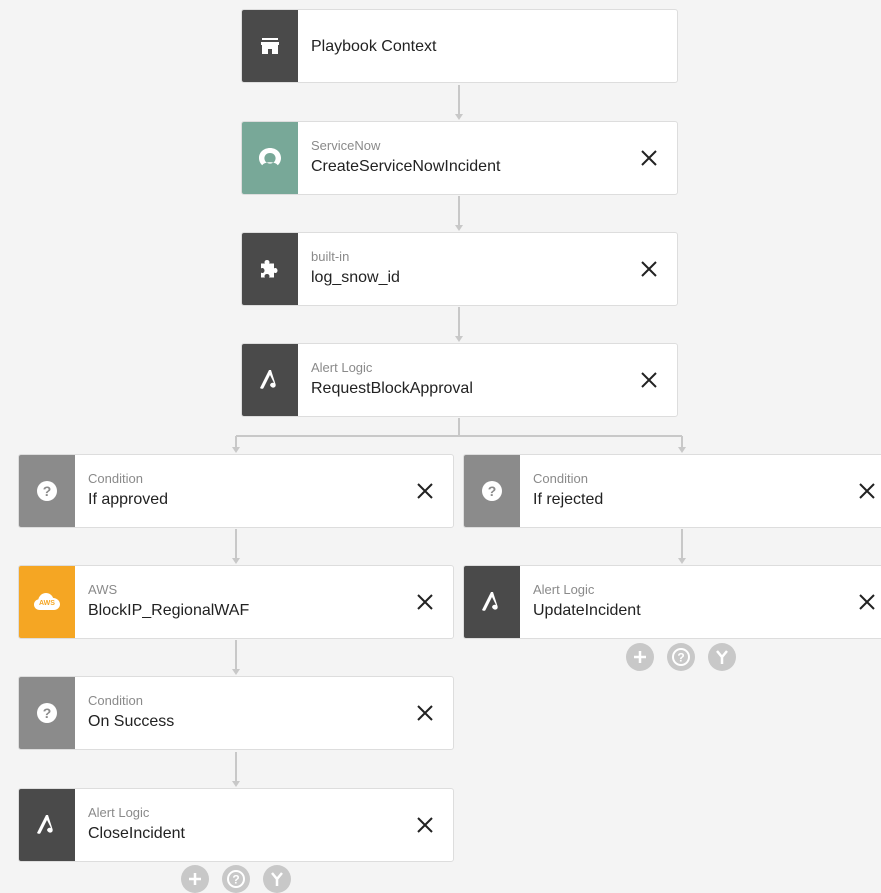 This screenshot has height=893, width=881. Describe the element at coordinates (672, 602) in the screenshot. I see `update-incident-node: Alert Logic UpdateIncident` at that location.